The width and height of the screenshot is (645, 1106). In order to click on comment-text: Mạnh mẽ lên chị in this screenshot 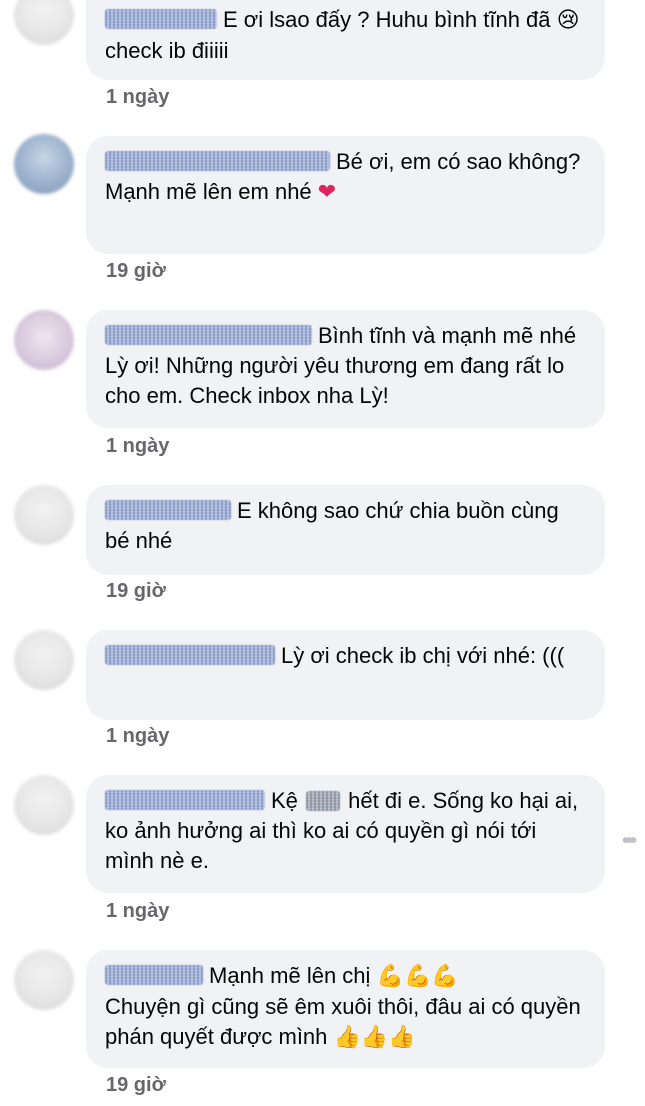, I will do `click(290, 975)`.